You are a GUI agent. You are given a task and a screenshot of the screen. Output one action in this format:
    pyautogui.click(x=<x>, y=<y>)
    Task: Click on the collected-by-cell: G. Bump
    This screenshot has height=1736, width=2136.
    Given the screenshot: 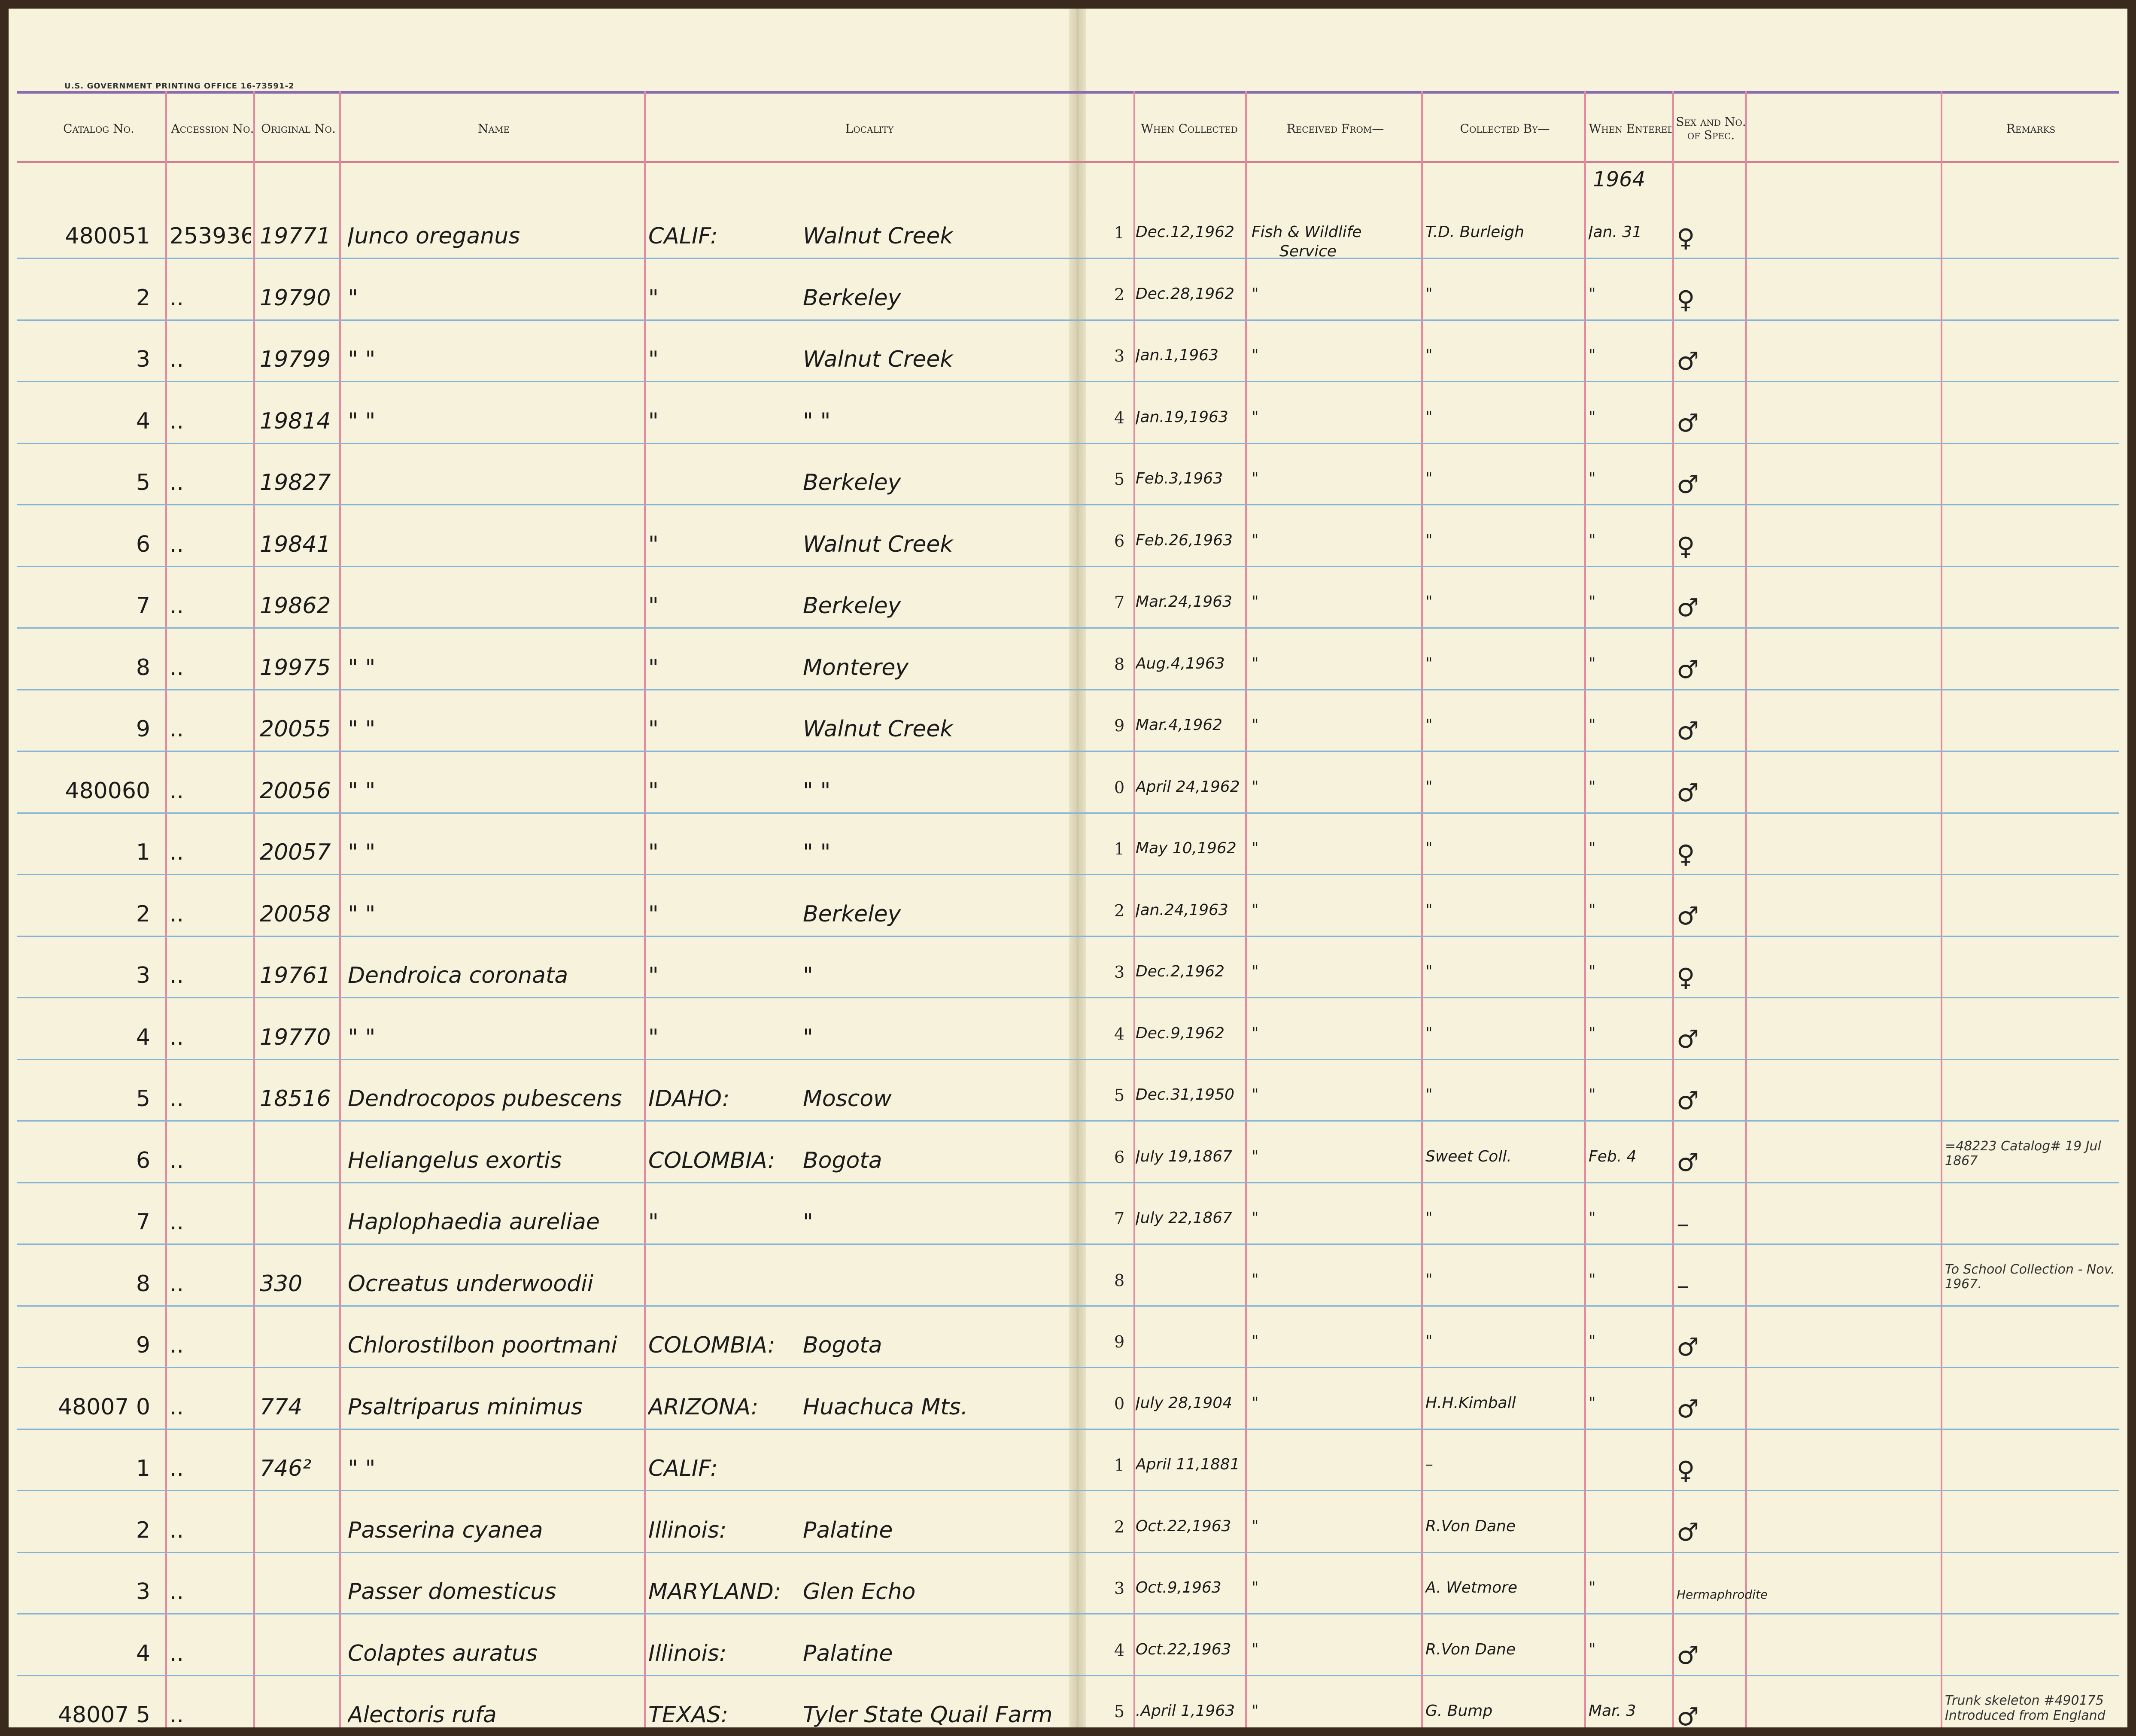 What is the action you would take?
    pyautogui.click(x=1459, y=1711)
    